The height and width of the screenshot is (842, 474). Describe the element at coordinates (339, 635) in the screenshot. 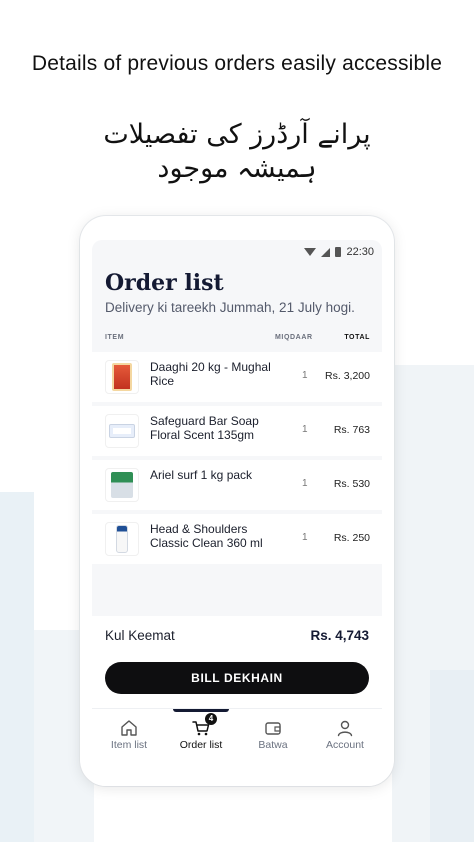

I see `total-value: Rs. 4,743` at that location.